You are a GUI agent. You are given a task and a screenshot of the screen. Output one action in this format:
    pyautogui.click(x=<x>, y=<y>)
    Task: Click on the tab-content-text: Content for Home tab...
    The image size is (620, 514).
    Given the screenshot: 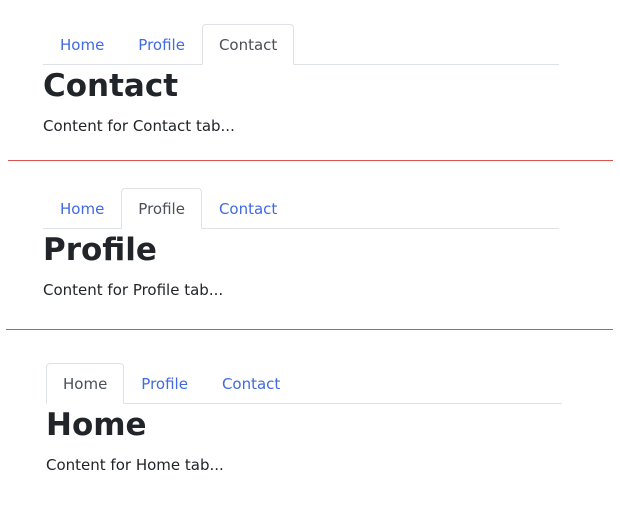 What is the action you would take?
    pyautogui.click(x=135, y=465)
    